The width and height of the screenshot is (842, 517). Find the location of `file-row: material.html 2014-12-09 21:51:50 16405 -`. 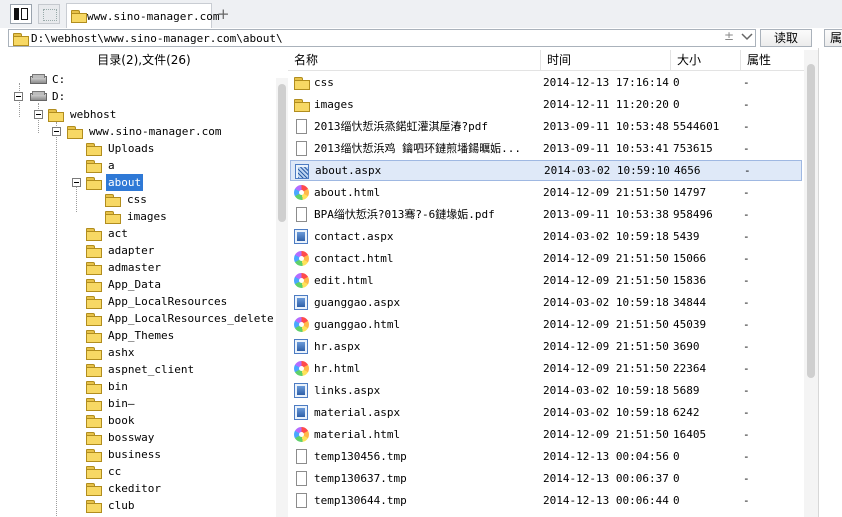

file-row: material.html 2014-12-09 21:51:50 16405 - is located at coordinates (546, 434).